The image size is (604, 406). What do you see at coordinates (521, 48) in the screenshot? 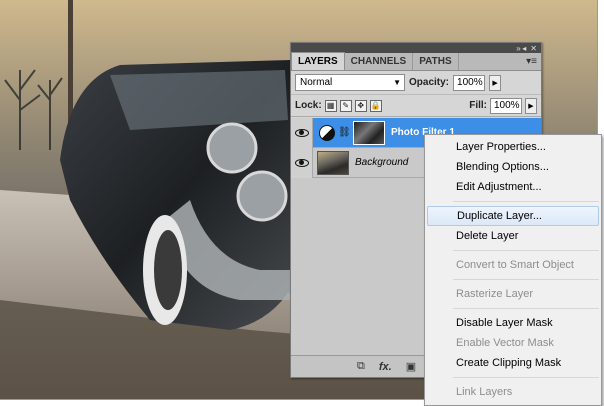
I see `collapse-panel-icon: » ◂` at bounding box center [521, 48].